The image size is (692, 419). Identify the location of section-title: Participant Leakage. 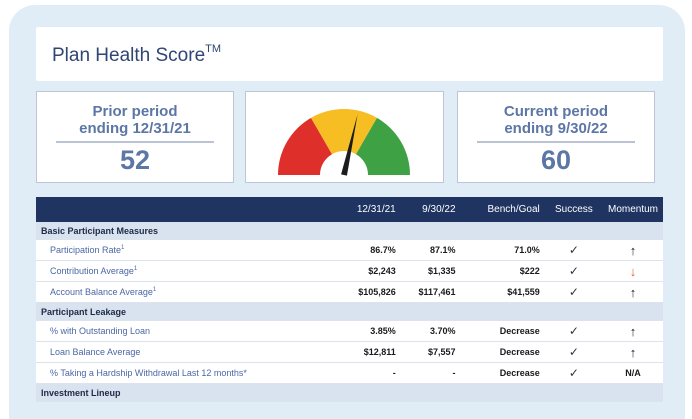
(349, 311).